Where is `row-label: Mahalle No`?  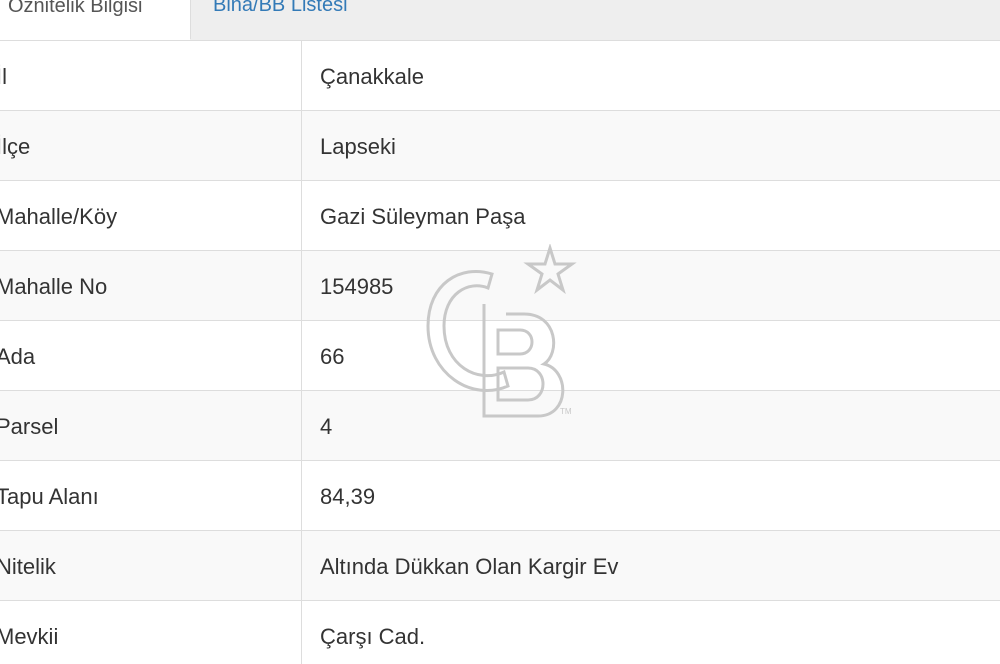
row-label: Mahalle No is located at coordinates (151, 285).